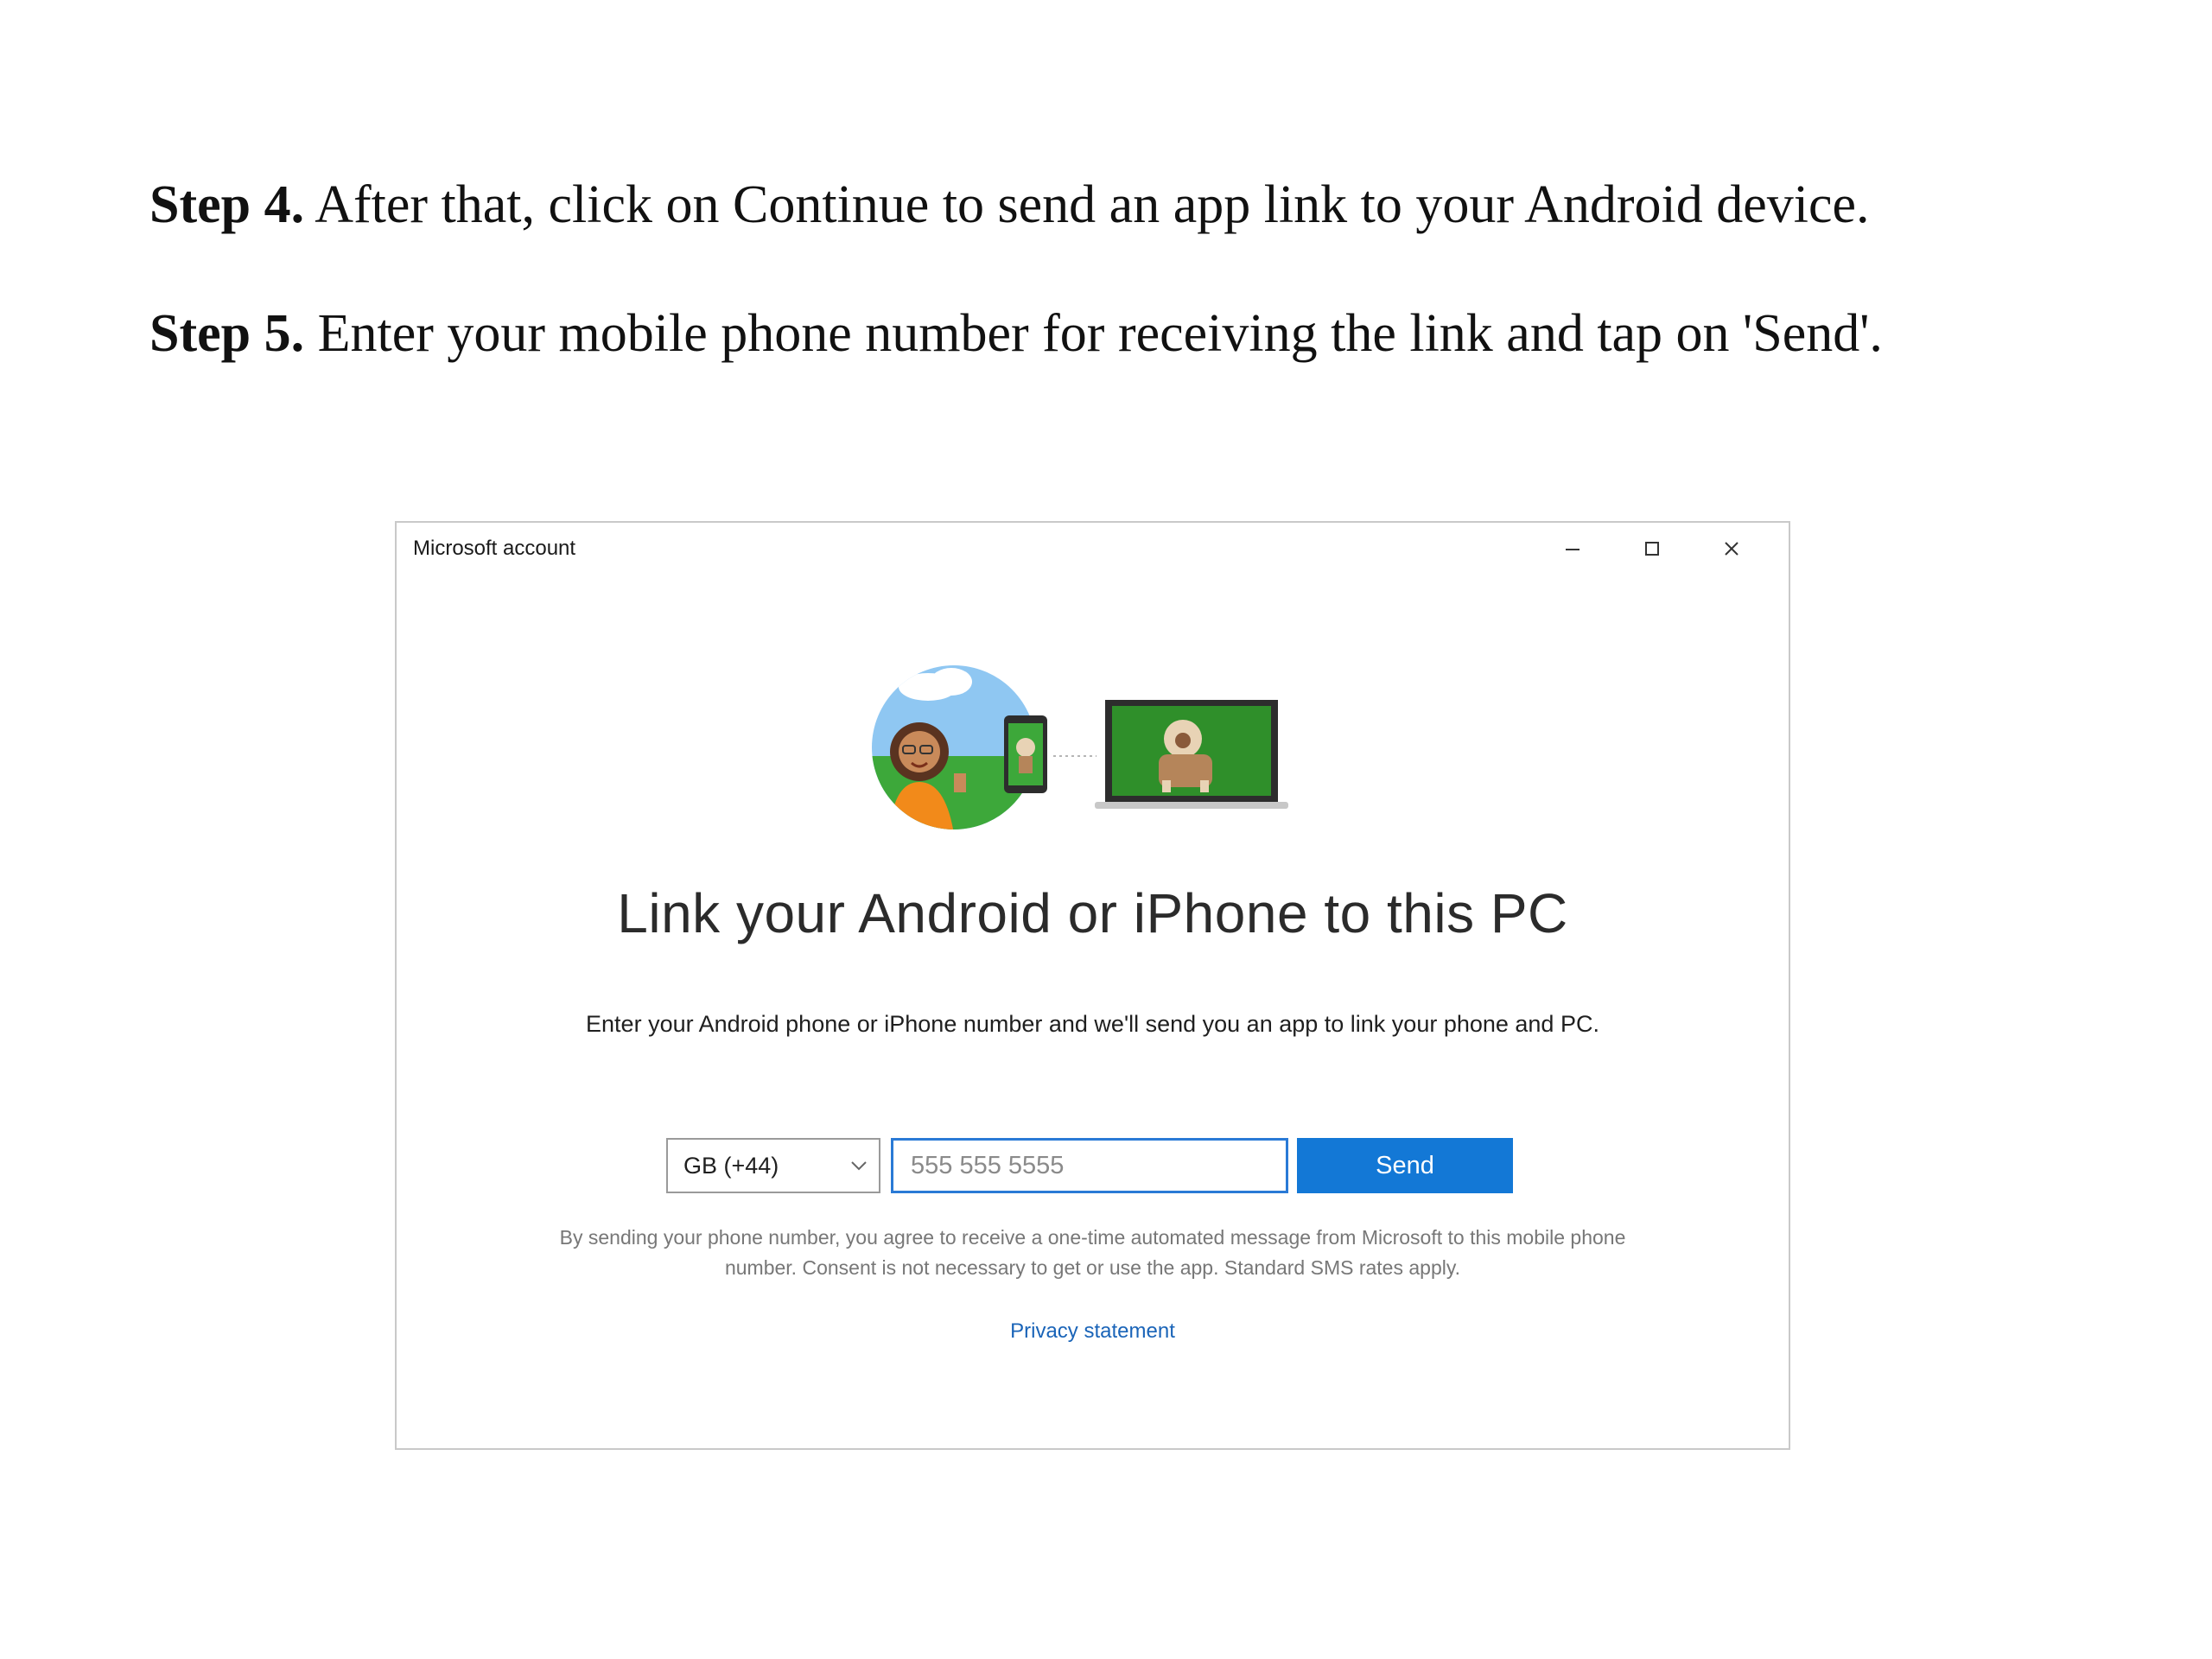 The width and height of the screenshot is (2212, 1659). I want to click on minimize-icon, so click(1573, 549).